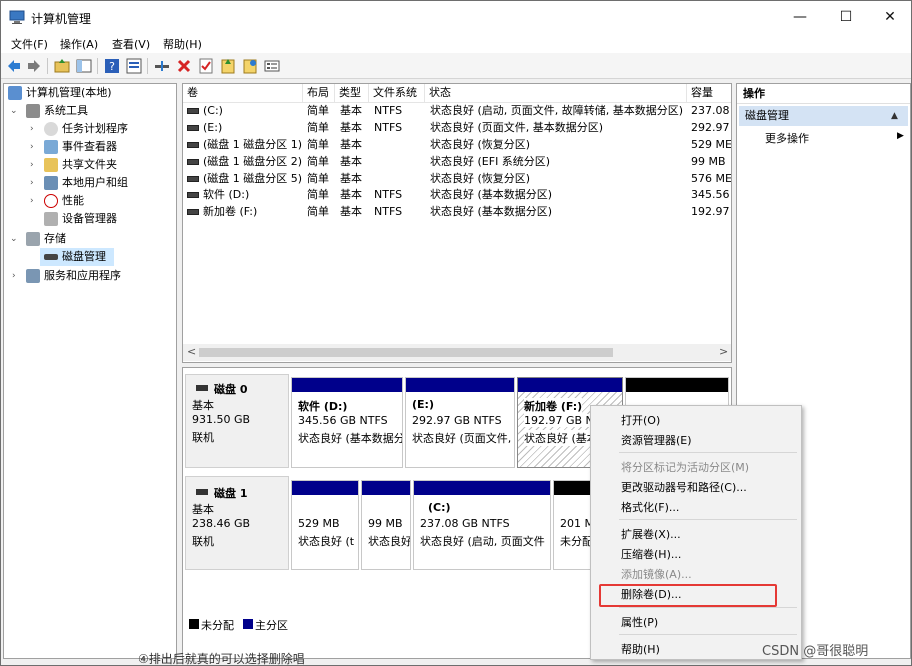  What do you see at coordinates (69, 92) in the screenshot?
I see `tree-root-label: 计算机管理(本地)` at bounding box center [69, 92].